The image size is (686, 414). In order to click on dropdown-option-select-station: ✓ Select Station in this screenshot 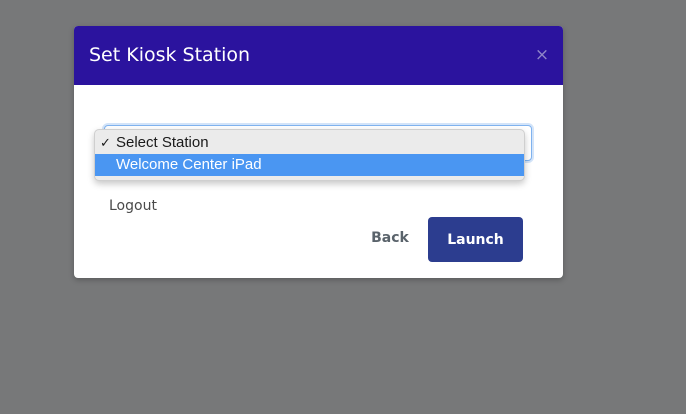, I will do `click(309, 143)`.